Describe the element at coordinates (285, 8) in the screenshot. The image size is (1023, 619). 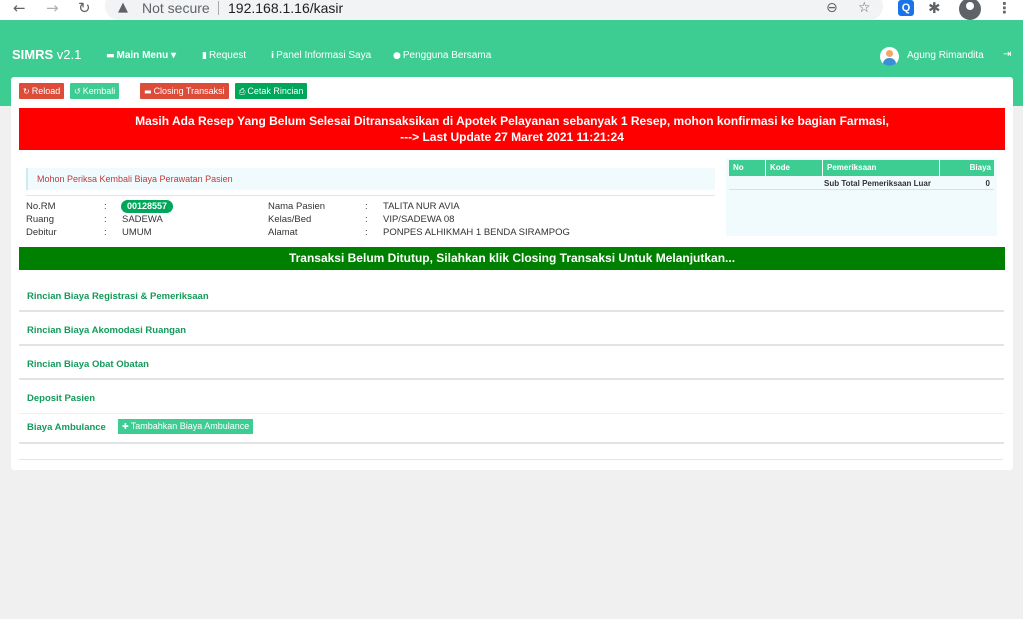
I see `url-text: 192.168.1.16/kasir` at that location.